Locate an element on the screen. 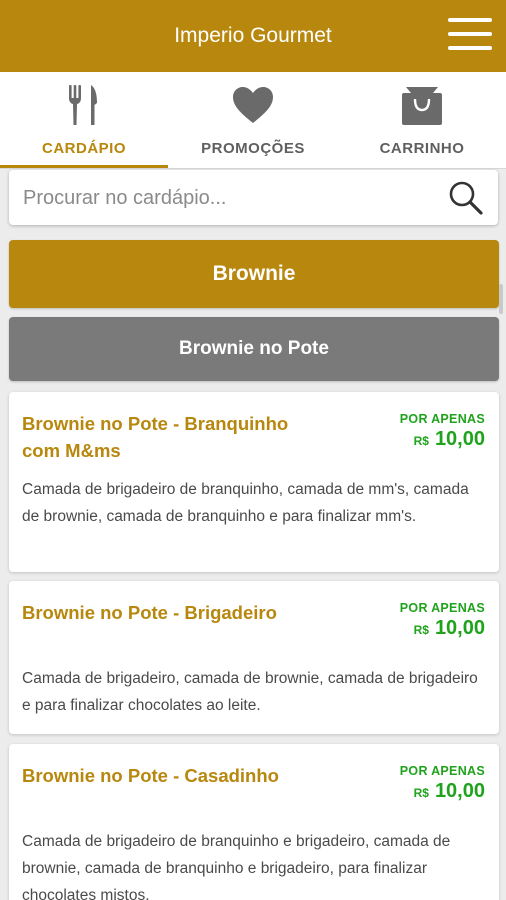  fork-knife-icon is located at coordinates (84, 105).